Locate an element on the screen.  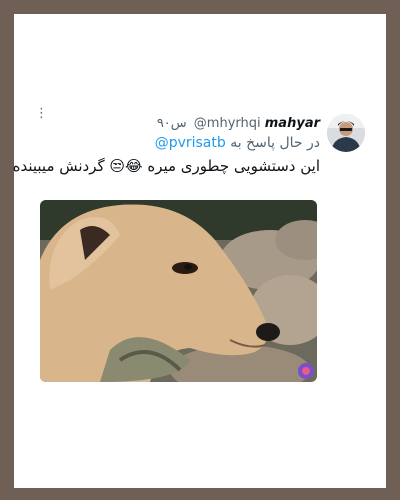
avatar is located at coordinates (346, 133).